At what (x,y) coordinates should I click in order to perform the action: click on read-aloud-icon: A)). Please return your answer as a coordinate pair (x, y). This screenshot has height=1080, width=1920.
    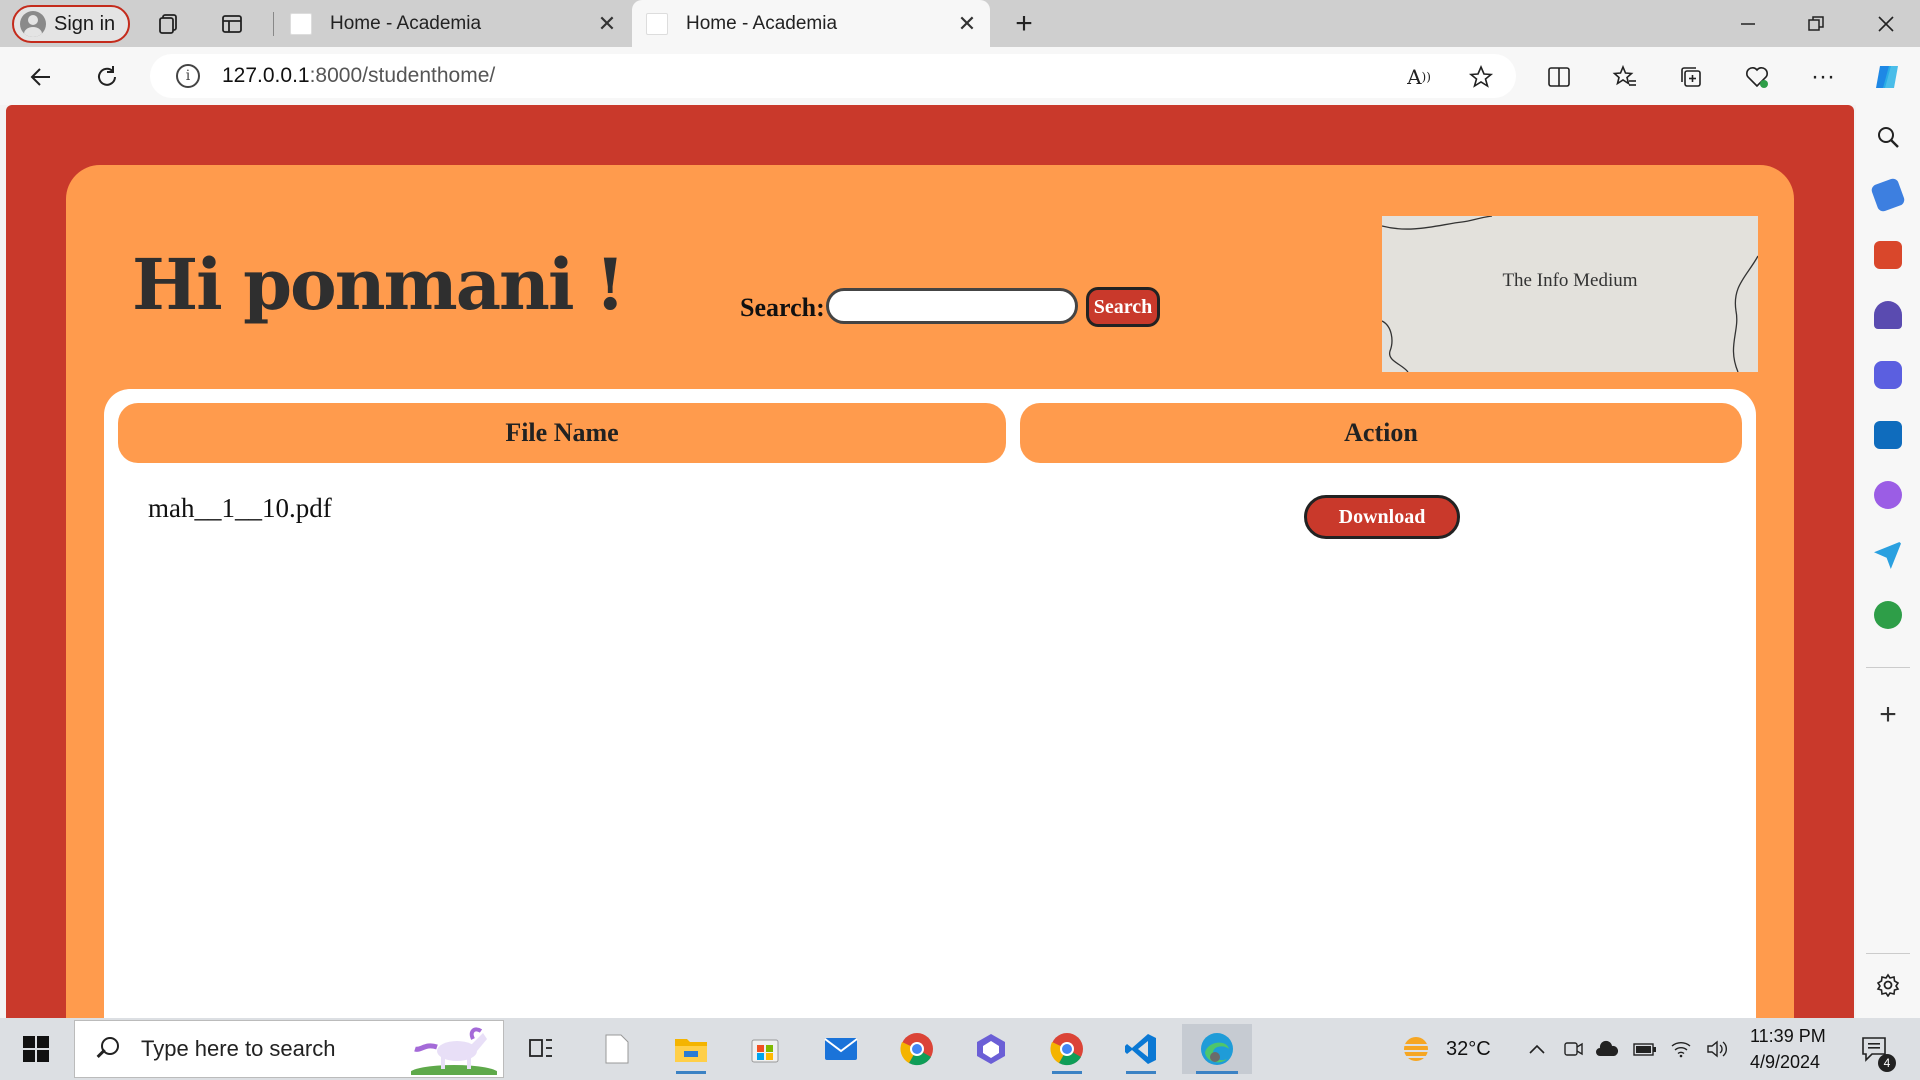
    Looking at the image, I should click on (1419, 77).